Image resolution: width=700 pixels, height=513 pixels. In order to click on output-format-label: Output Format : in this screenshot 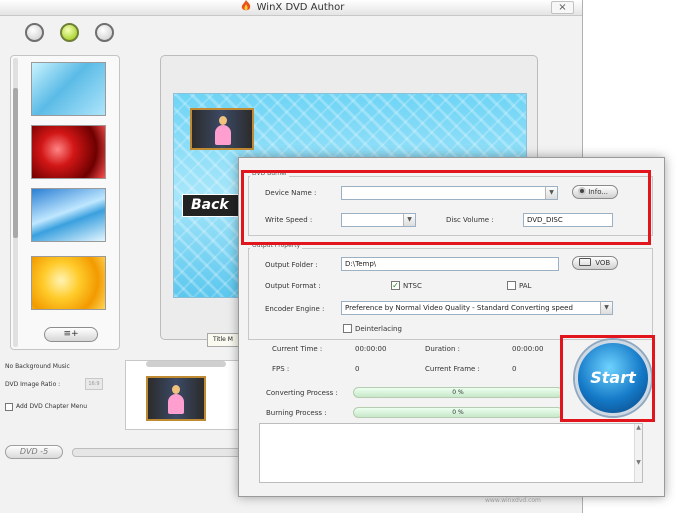, I will do `click(293, 286)`.